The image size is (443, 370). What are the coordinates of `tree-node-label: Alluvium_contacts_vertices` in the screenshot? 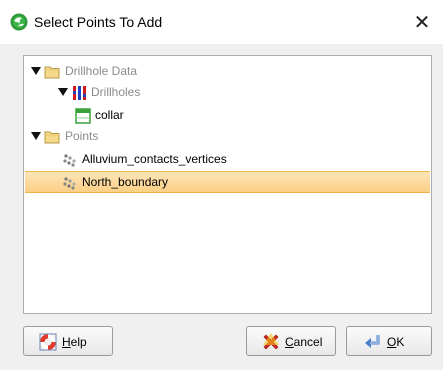 It's located at (154, 159).